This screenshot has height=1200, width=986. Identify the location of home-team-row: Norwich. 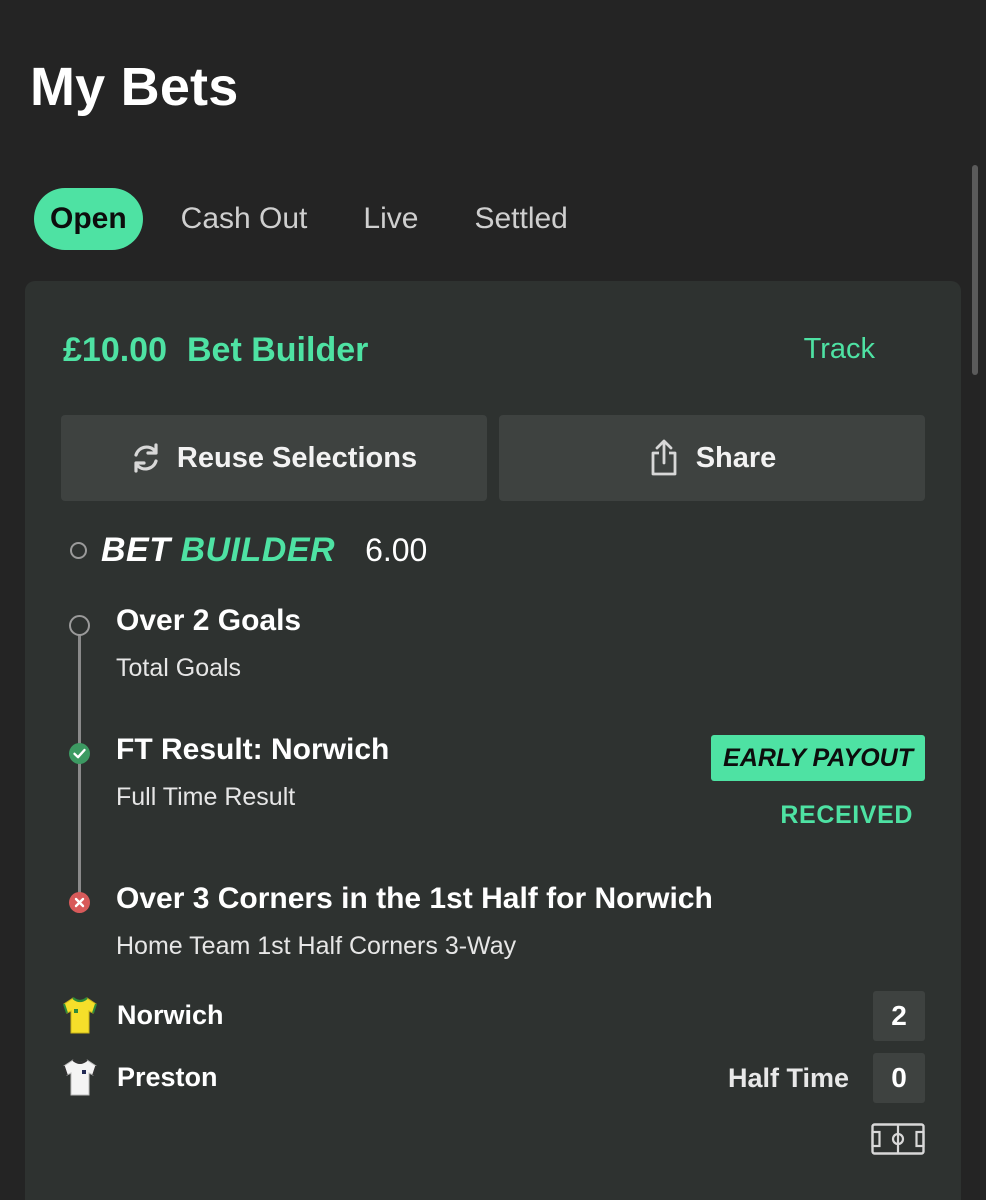
(142, 1015).